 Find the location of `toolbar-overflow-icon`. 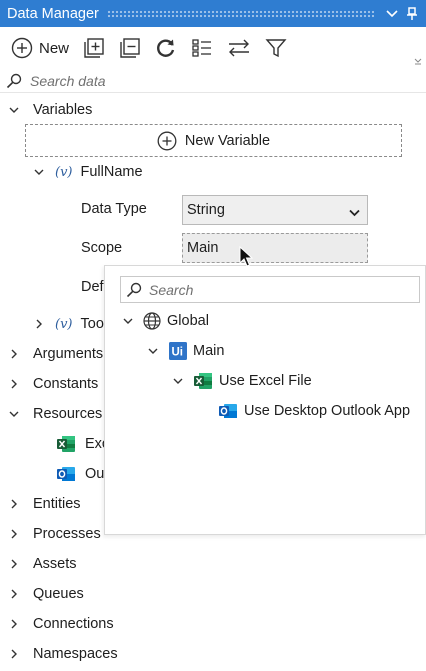

toolbar-overflow-icon is located at coordinates (418, 61).